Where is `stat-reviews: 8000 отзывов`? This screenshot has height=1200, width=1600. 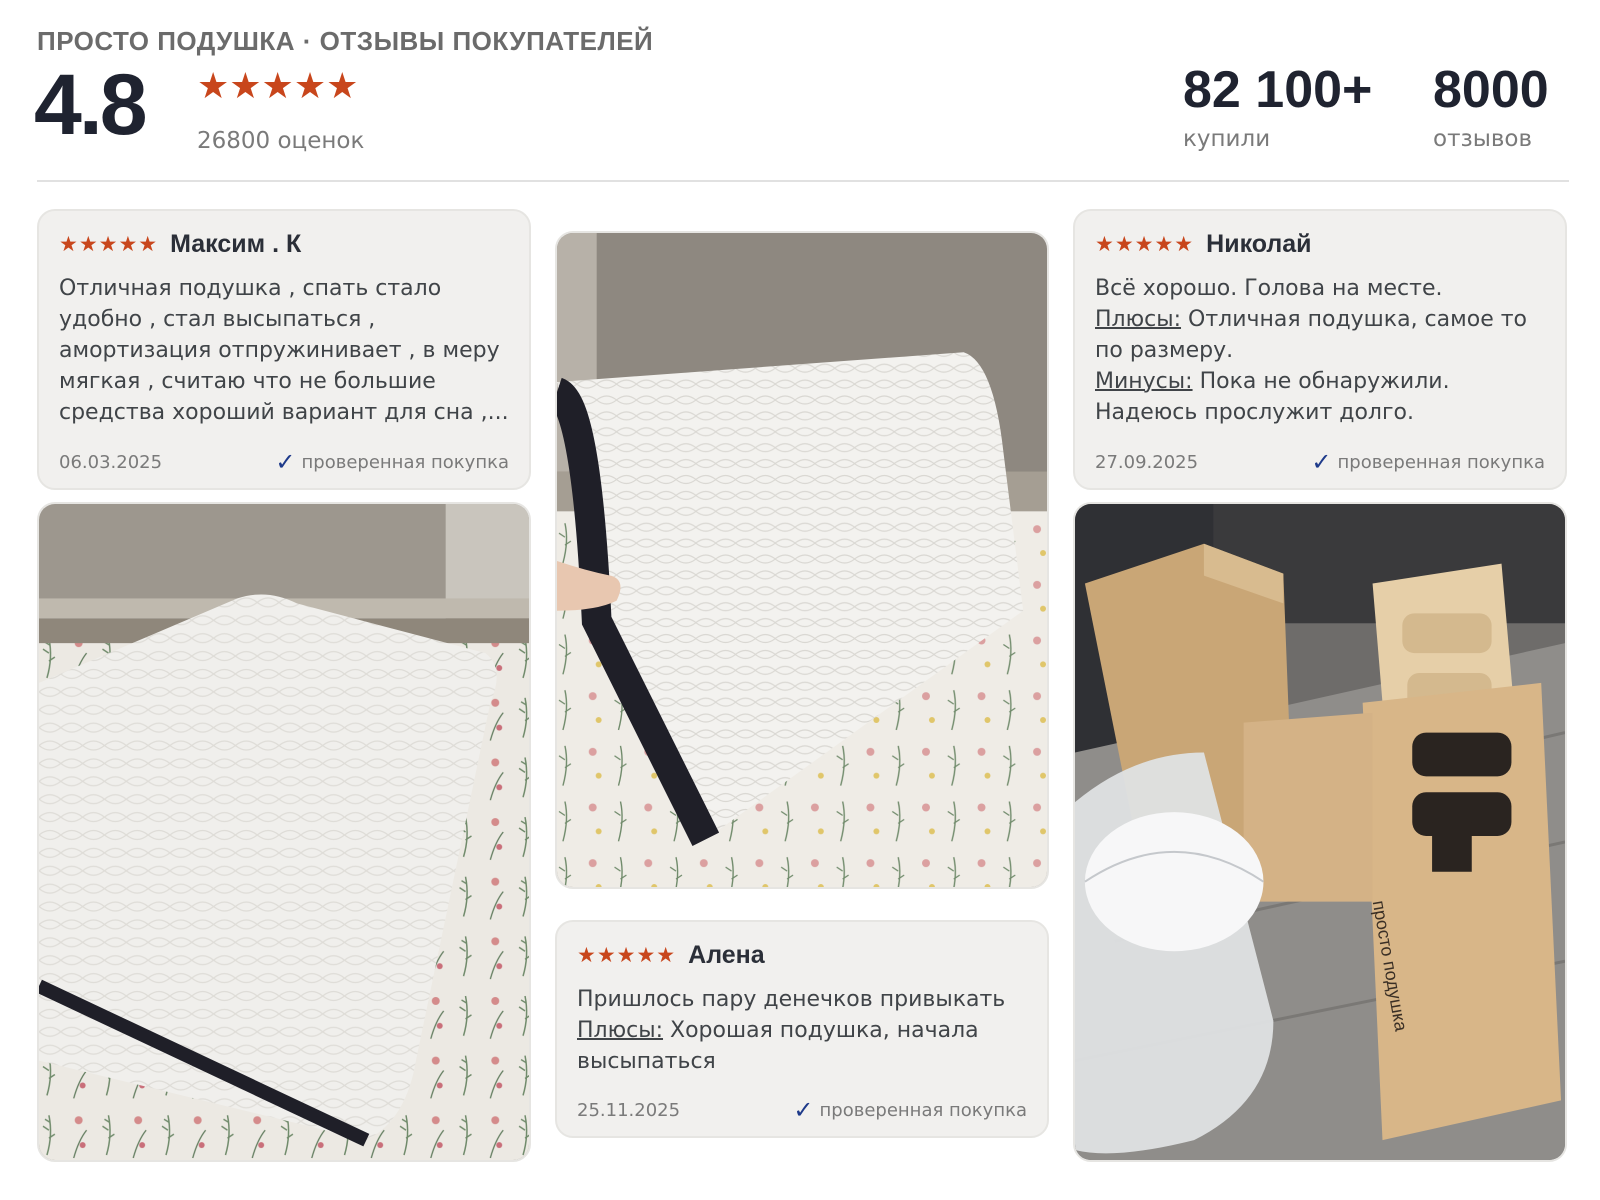 stat-reviews: 8000 отзывов is located at coordinates (1491, 106).